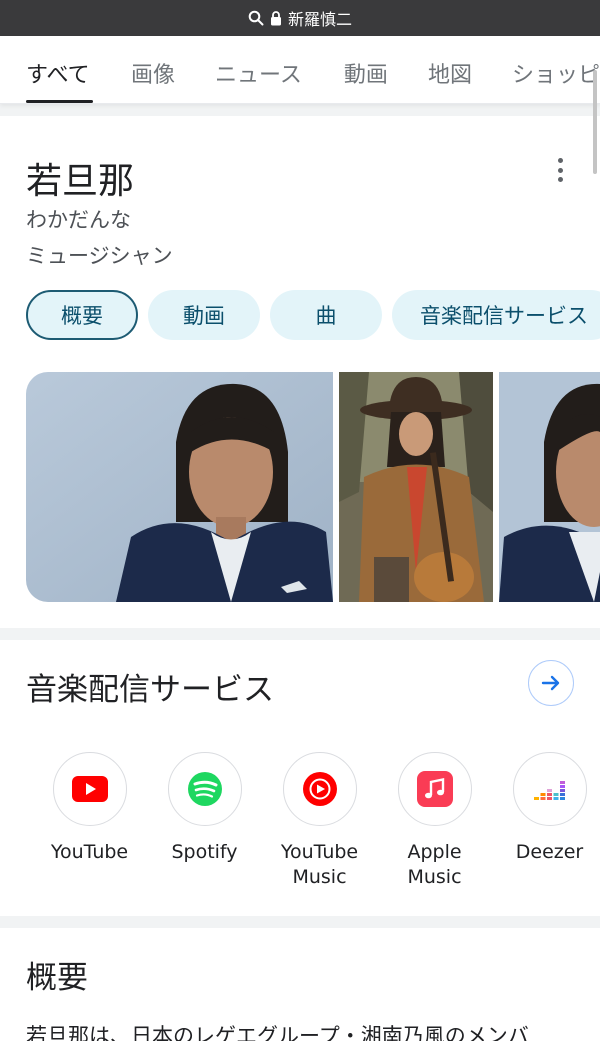 The image size is (600, 1041). Describe the element at coordinates (258, 80) in the screenshot. I see `tab-news: ニュース` at that location.